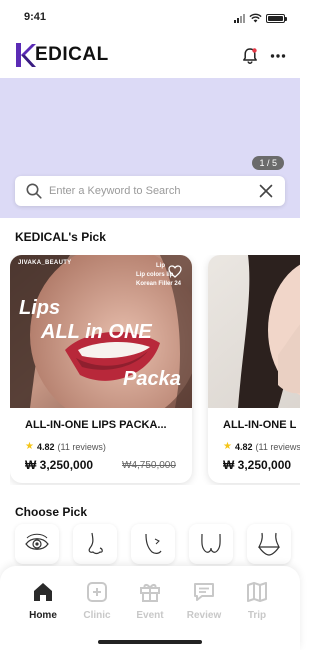 The width and height of the screenshot is (320, 650). I want to click on nav-label: Event, so click(150, 615).